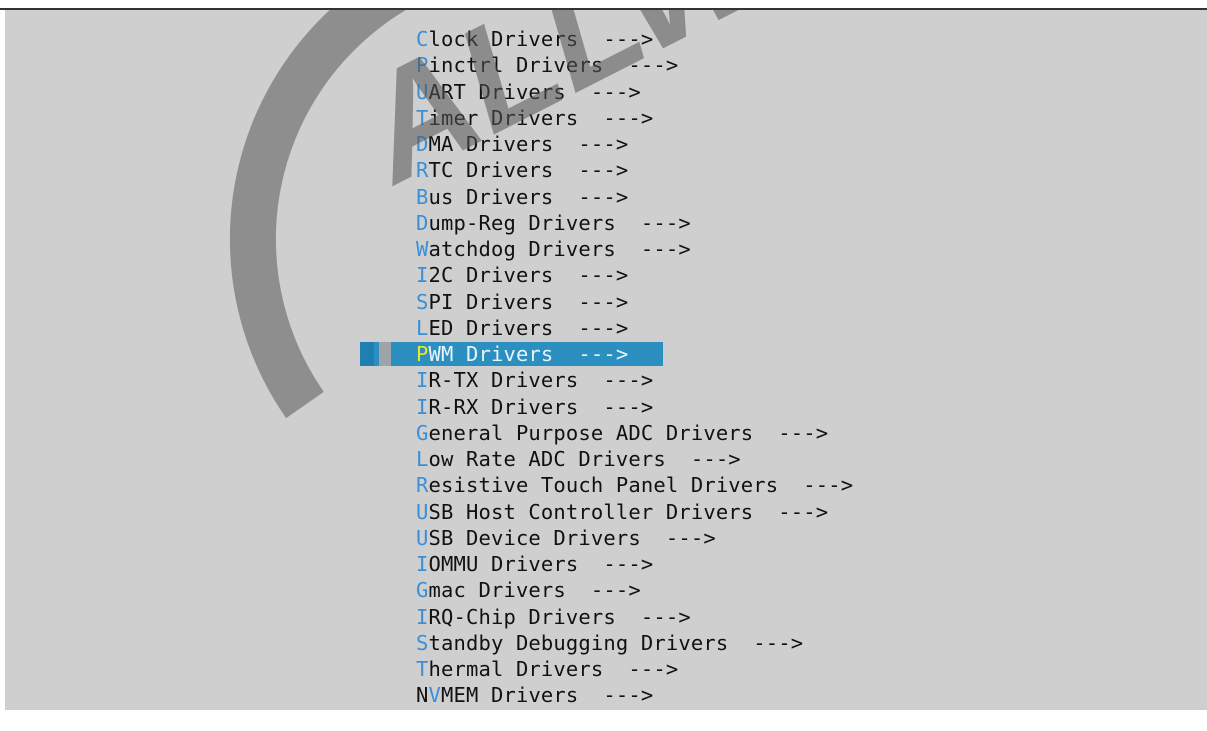 Image resolution: width=1207 pixels, height=731 pixels. I want to click on menu-item-text: RTC Drivers --->, so click(522, 170).